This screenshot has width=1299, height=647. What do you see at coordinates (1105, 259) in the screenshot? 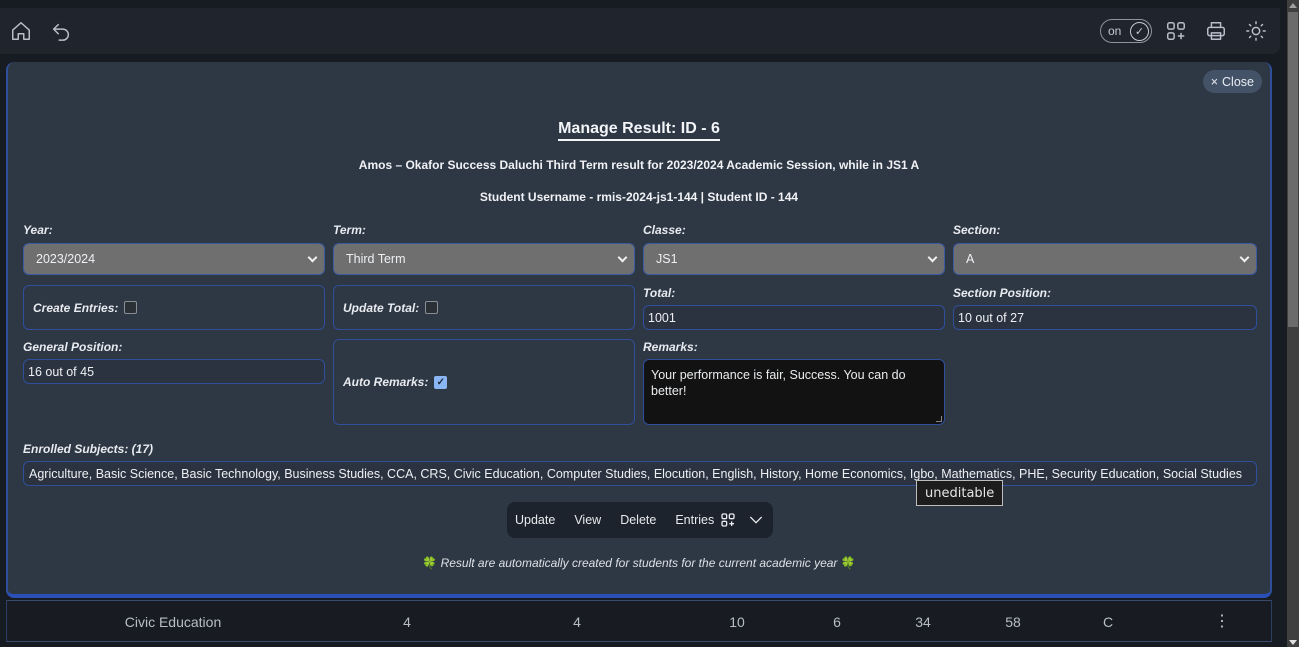
I see `section-select: A` at bounding box center [1105, 259].